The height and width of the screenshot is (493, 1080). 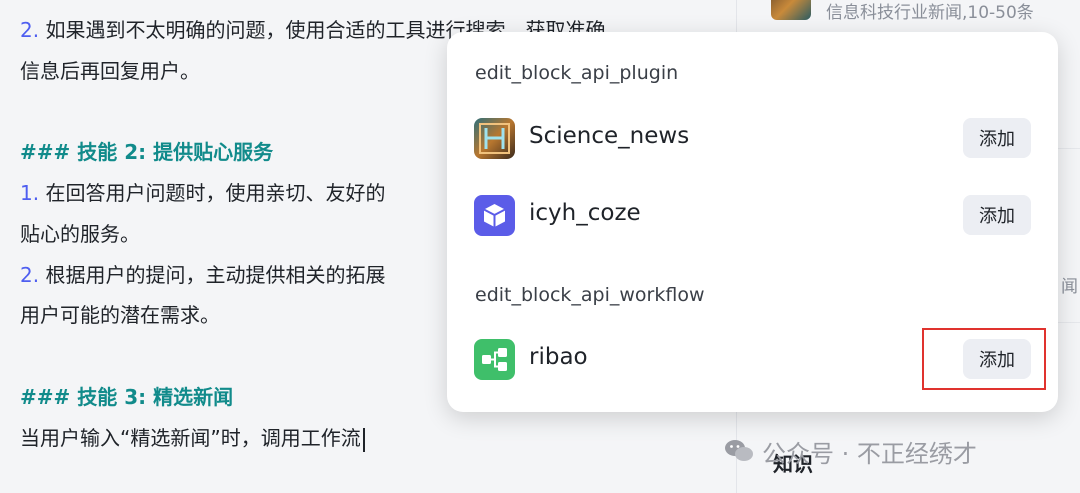 I want to click on science-news-icon, so click(x=494, y=138).